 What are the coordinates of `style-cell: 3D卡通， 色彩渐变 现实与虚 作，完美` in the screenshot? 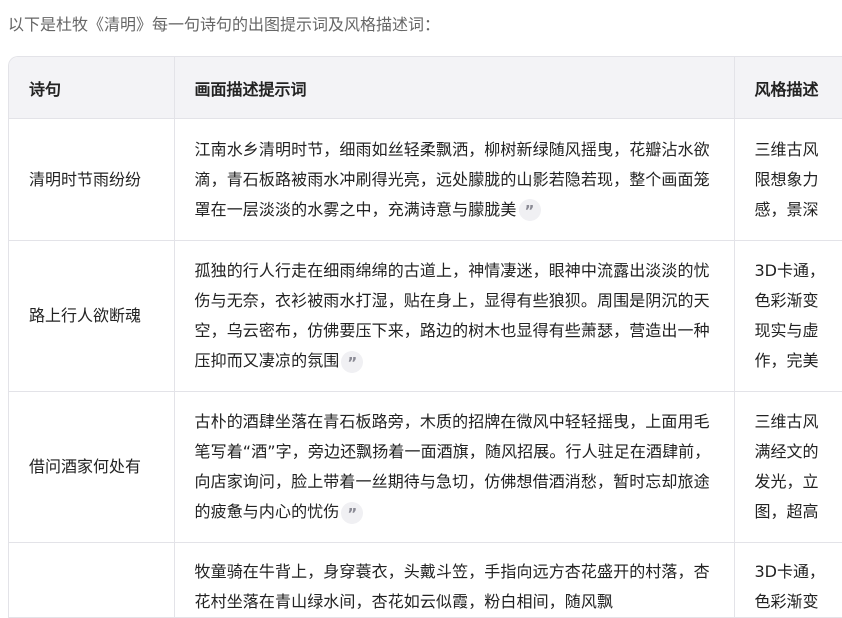 It's located at (788, 316).